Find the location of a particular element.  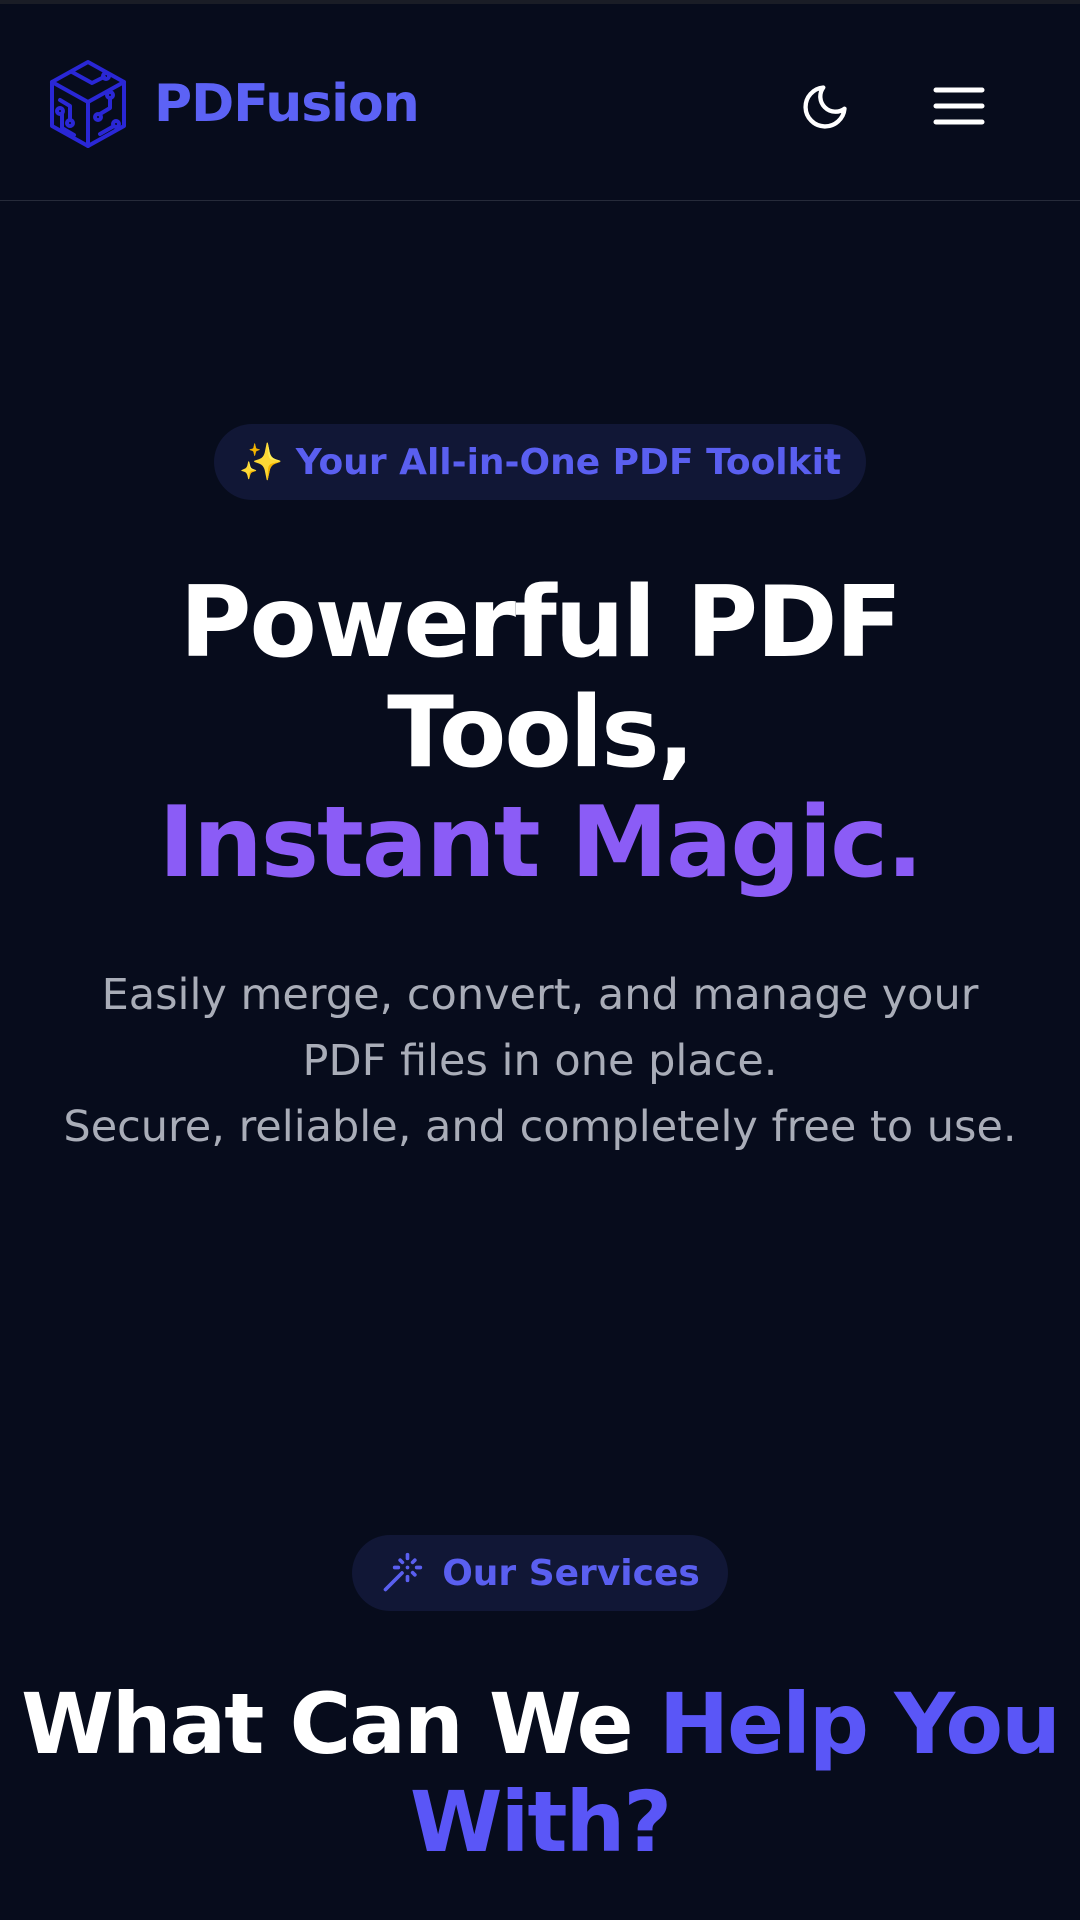

services-badge: Our Services is located at coordinates (540, 1573).